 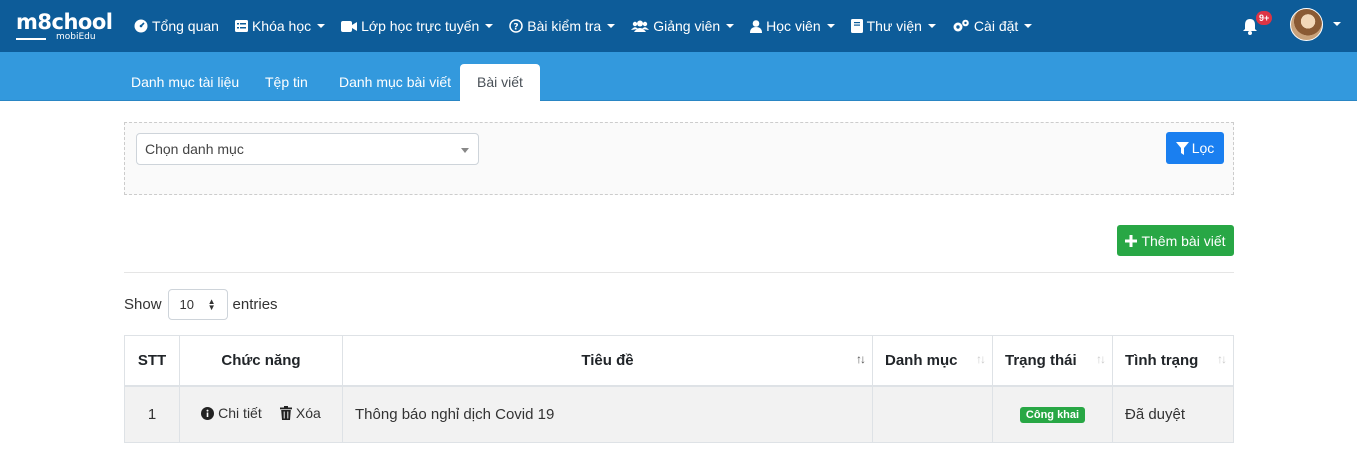 I want to click on col-actions: Chức năng, so click(x=261, y=361).